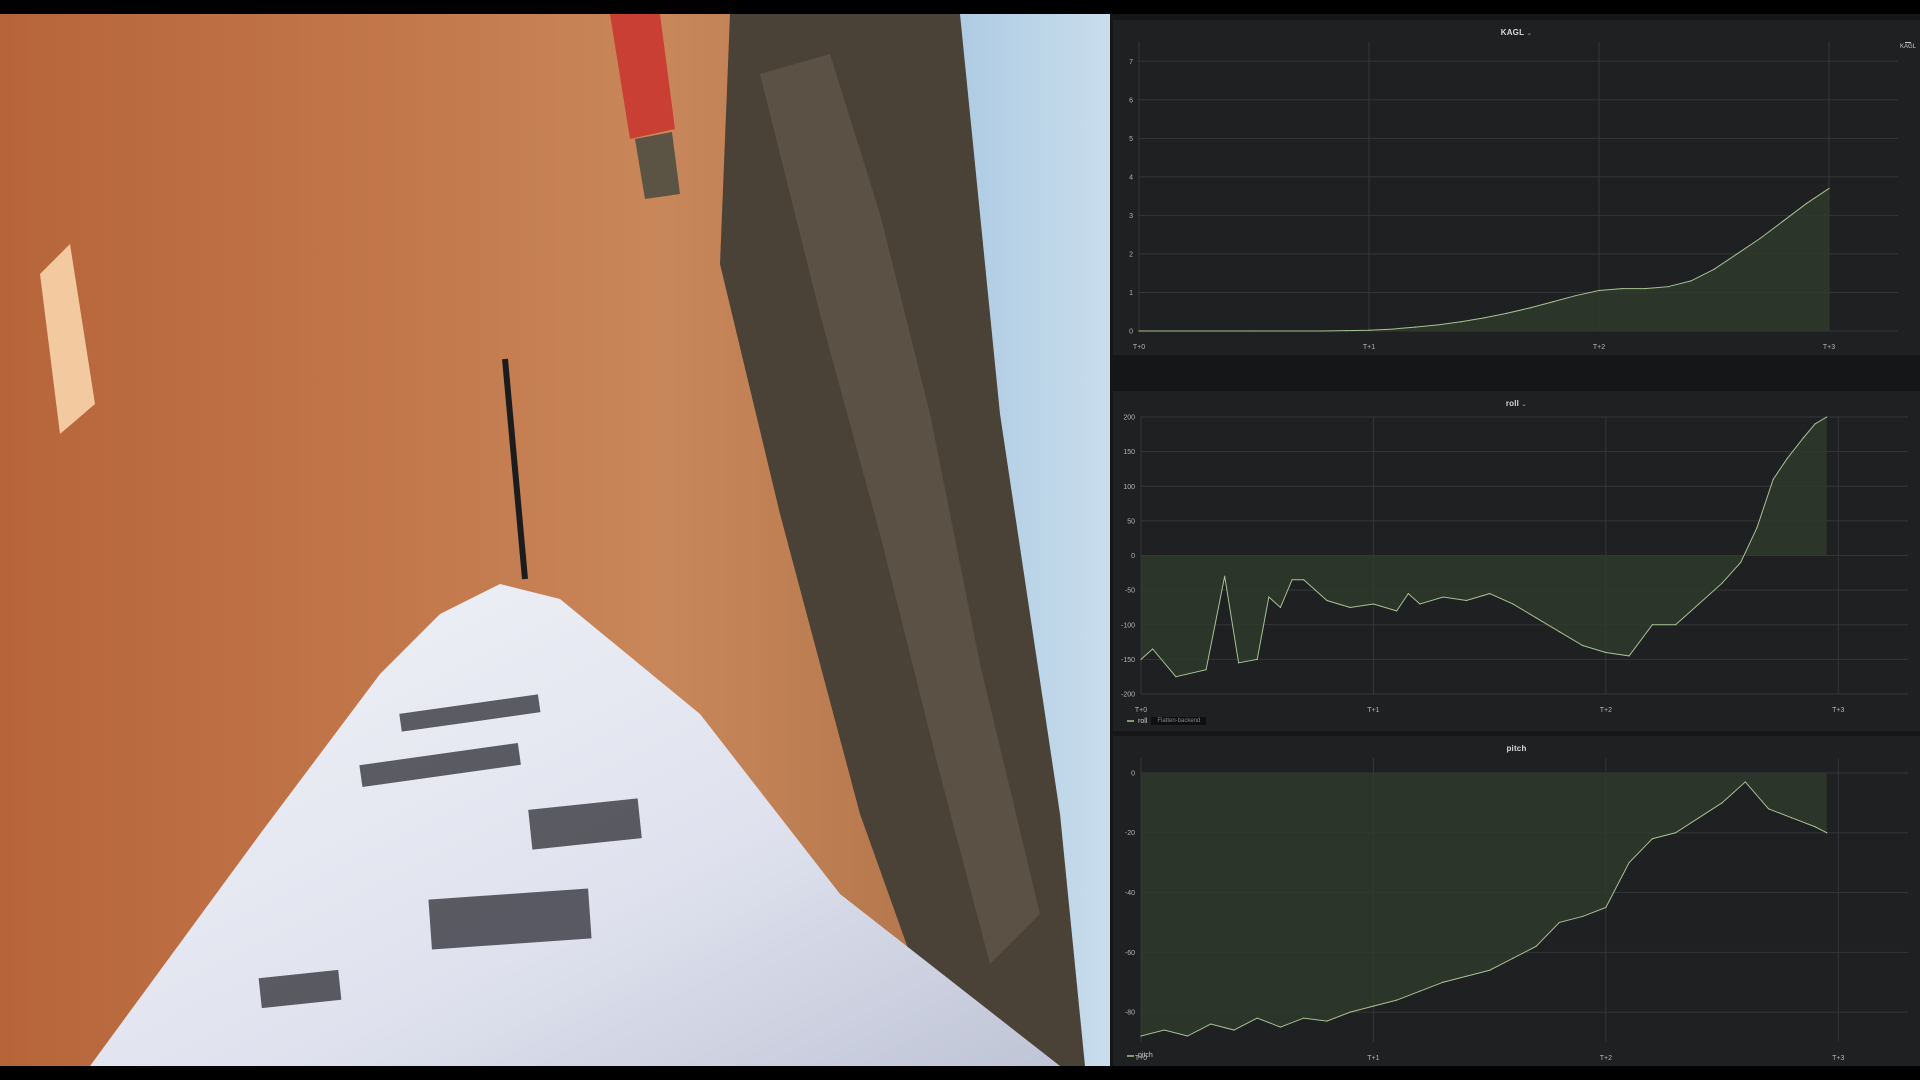 This screenshot has width=1920, height=1080. Describe the element at coordinates (1130, 953) in the screenshot. I see `pitch-y-tick-label: -60` at that location.